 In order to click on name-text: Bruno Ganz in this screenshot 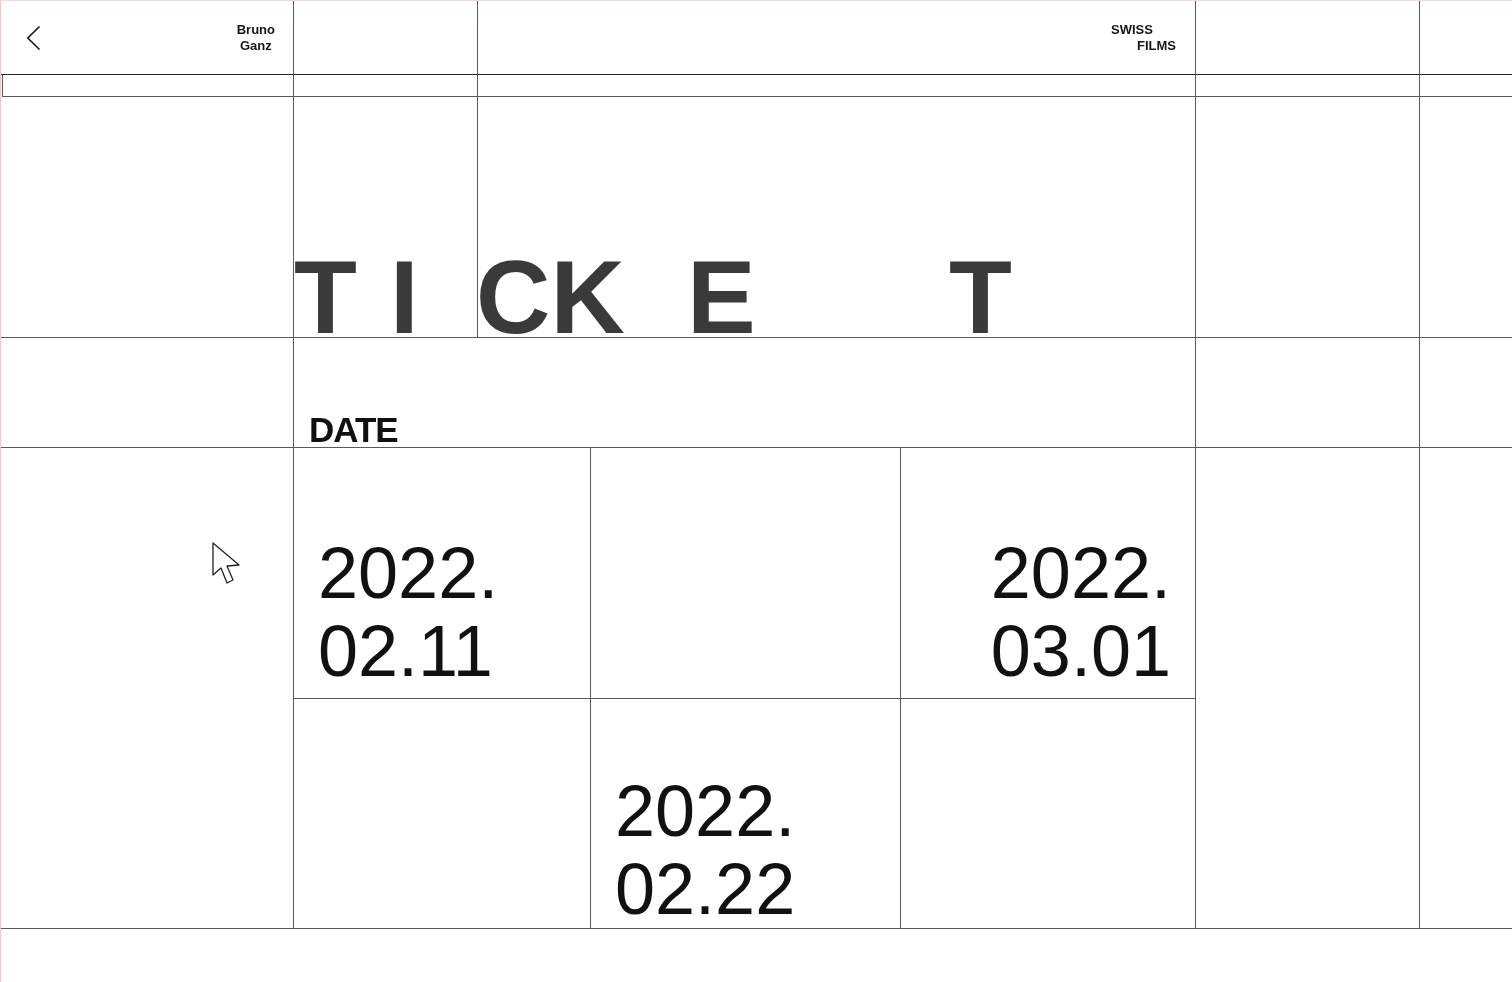, I will do `click(255, 37)`.